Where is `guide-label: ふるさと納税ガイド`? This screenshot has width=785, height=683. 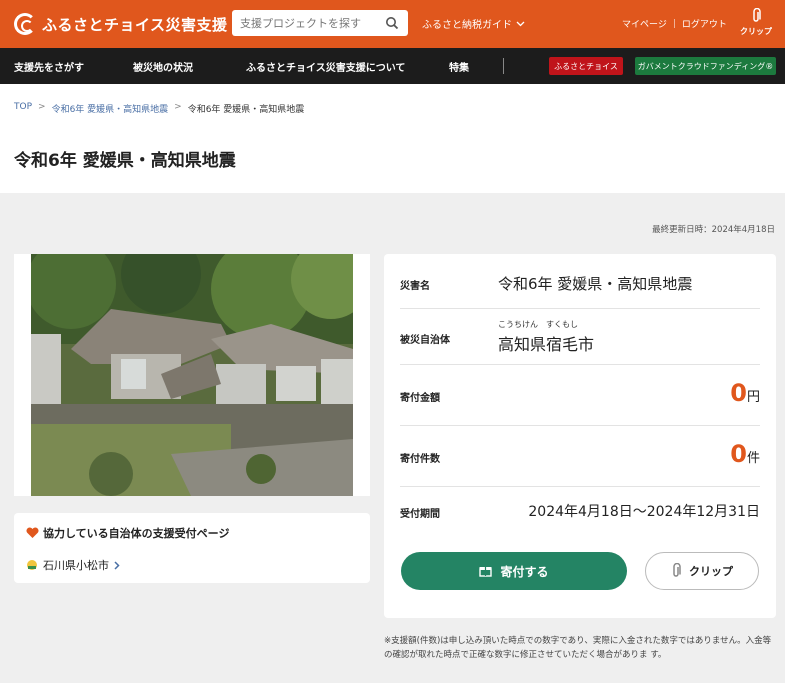
guide-label: ふるさと納税ガイド is located at coordinates (467, 25).